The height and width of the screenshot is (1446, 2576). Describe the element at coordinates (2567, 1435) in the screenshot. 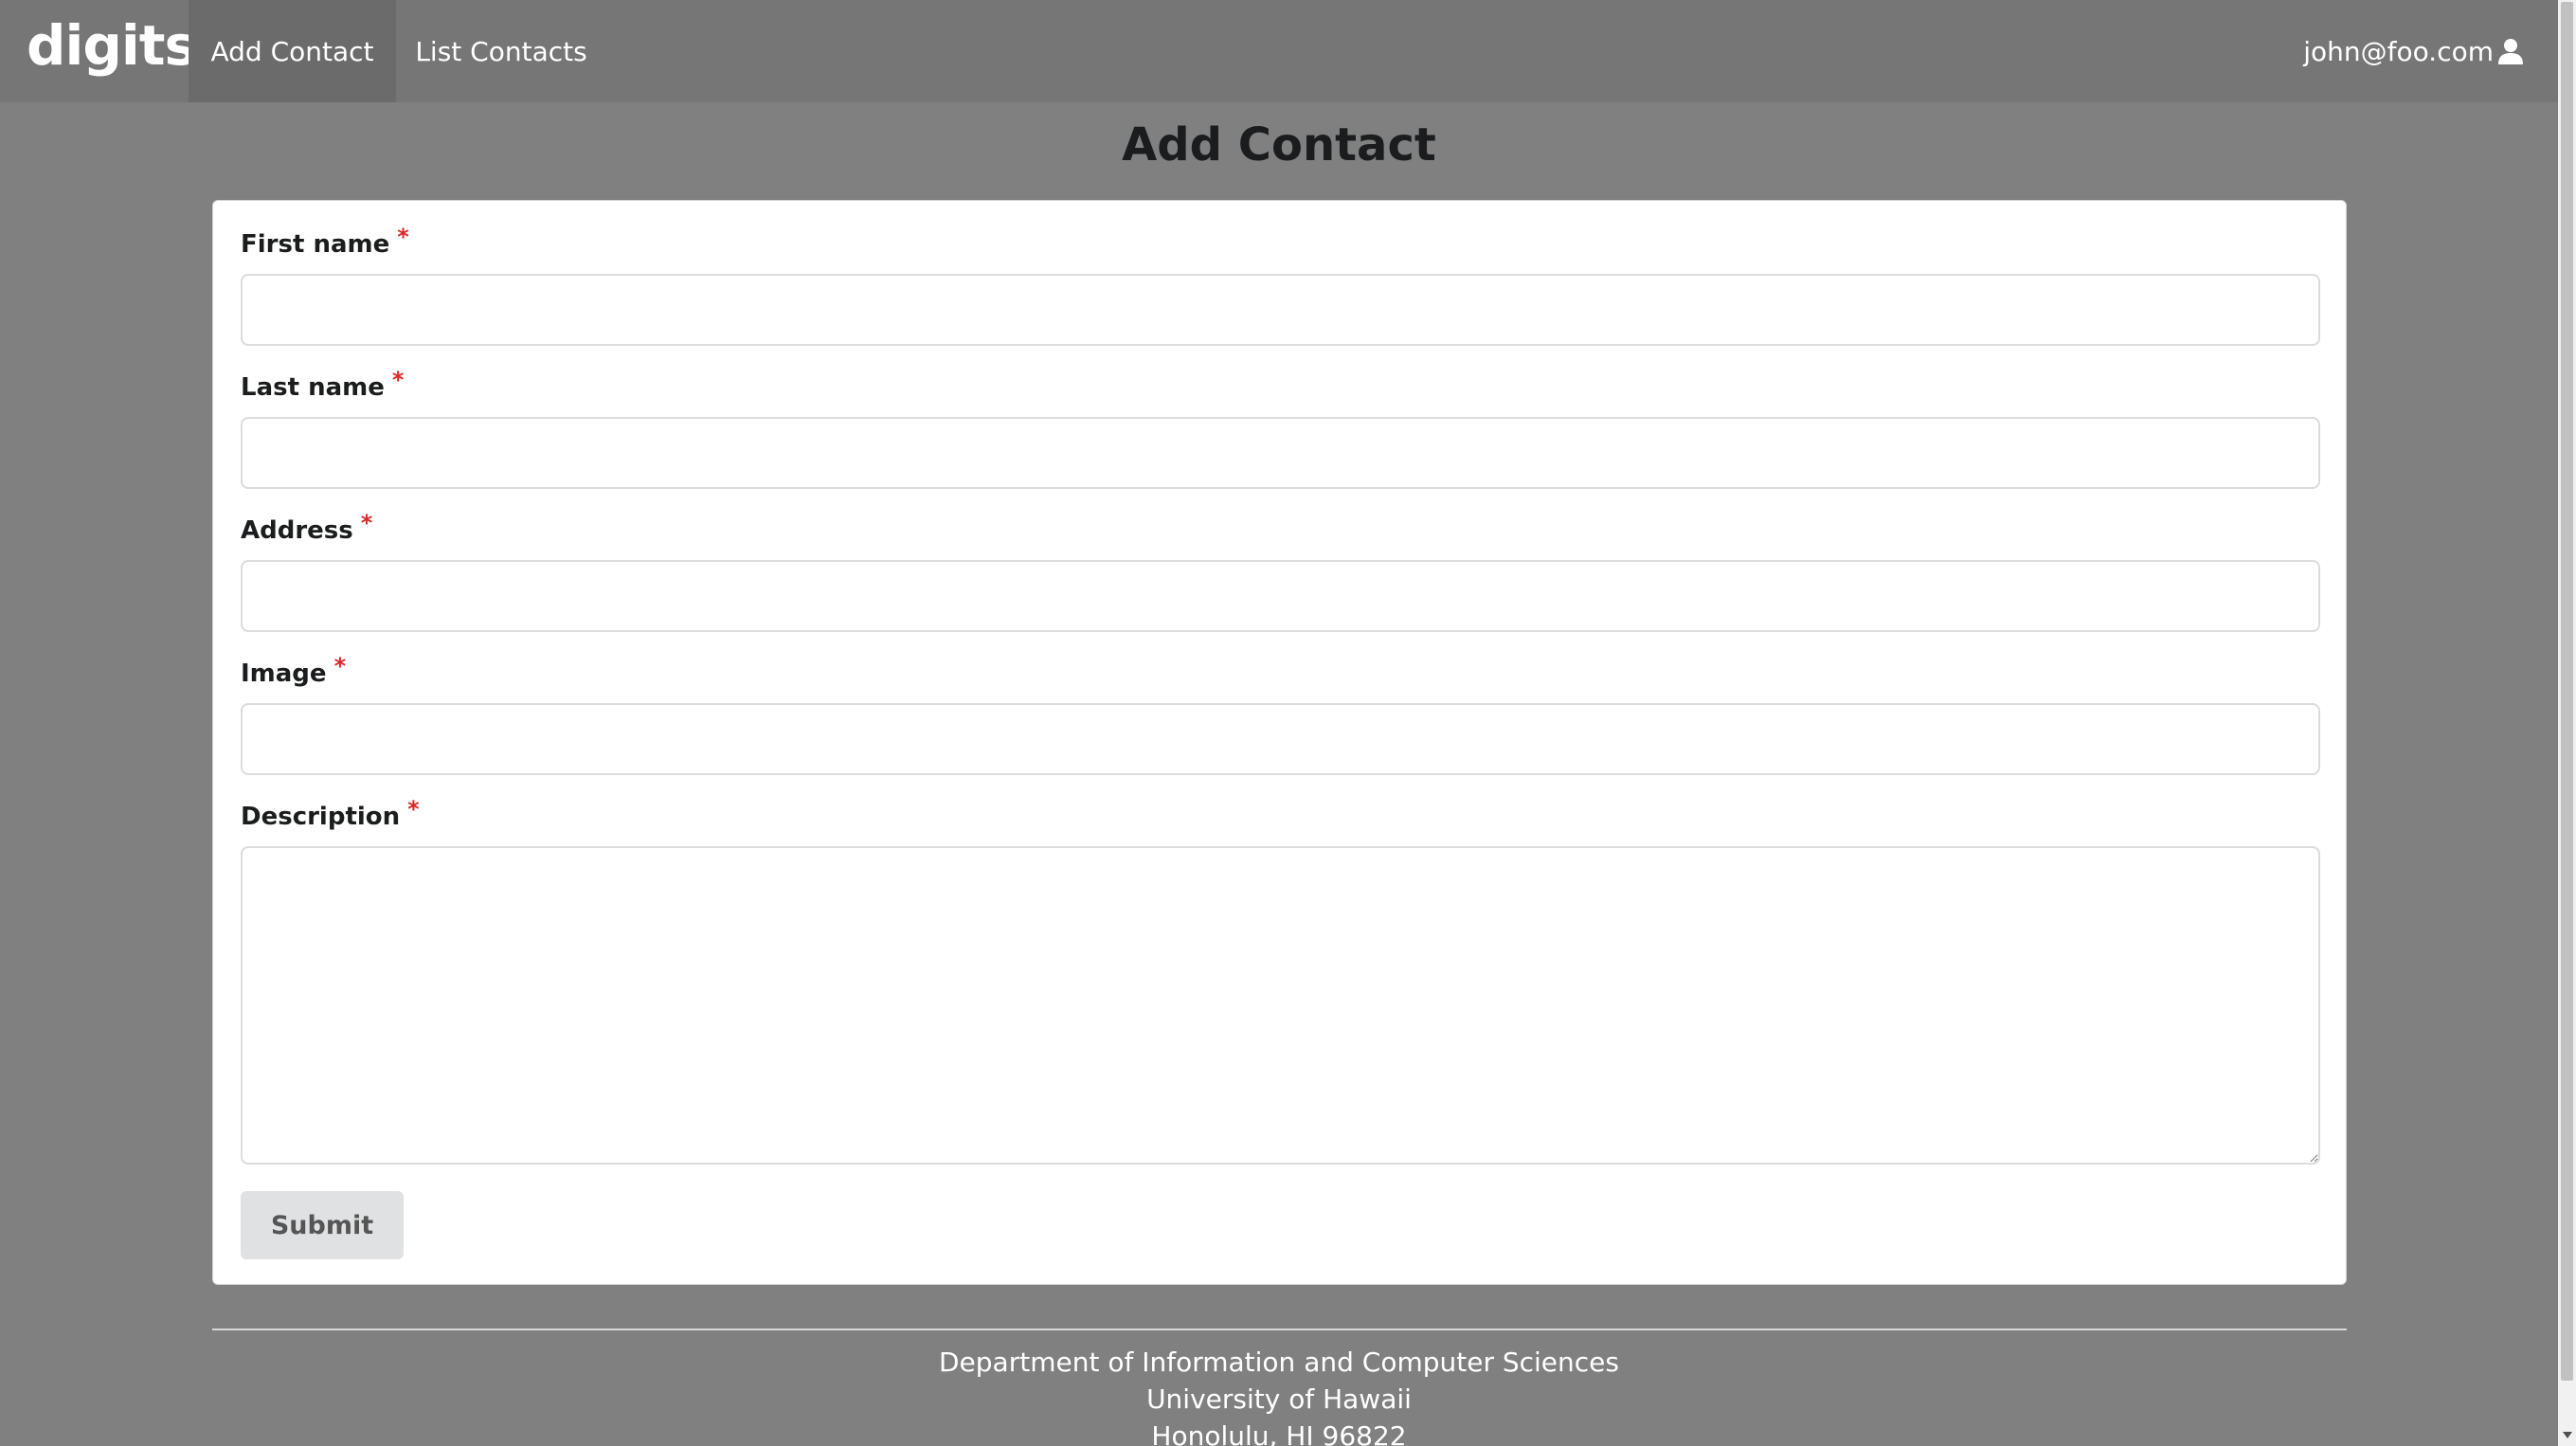

I see `scroll-down-arrow-icon` at that location.